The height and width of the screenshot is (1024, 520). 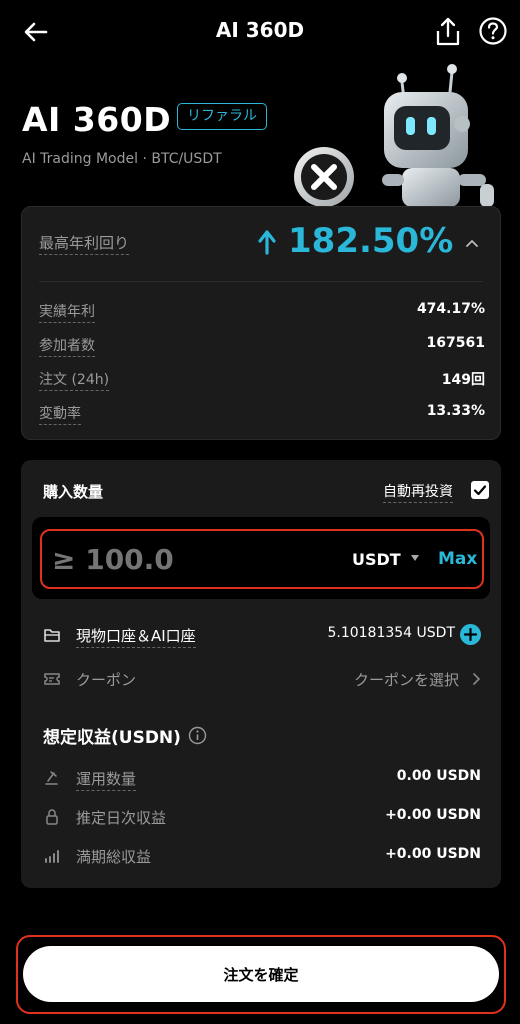 I want to click on amount-input-container: USDT Max, so click(x=261, y=558).